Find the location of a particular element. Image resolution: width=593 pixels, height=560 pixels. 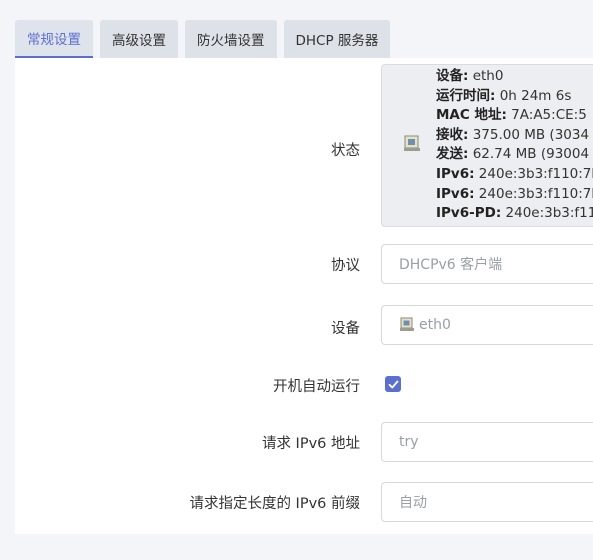

autostart-label: 开机自动运行 is located at coordinates (316, 387).